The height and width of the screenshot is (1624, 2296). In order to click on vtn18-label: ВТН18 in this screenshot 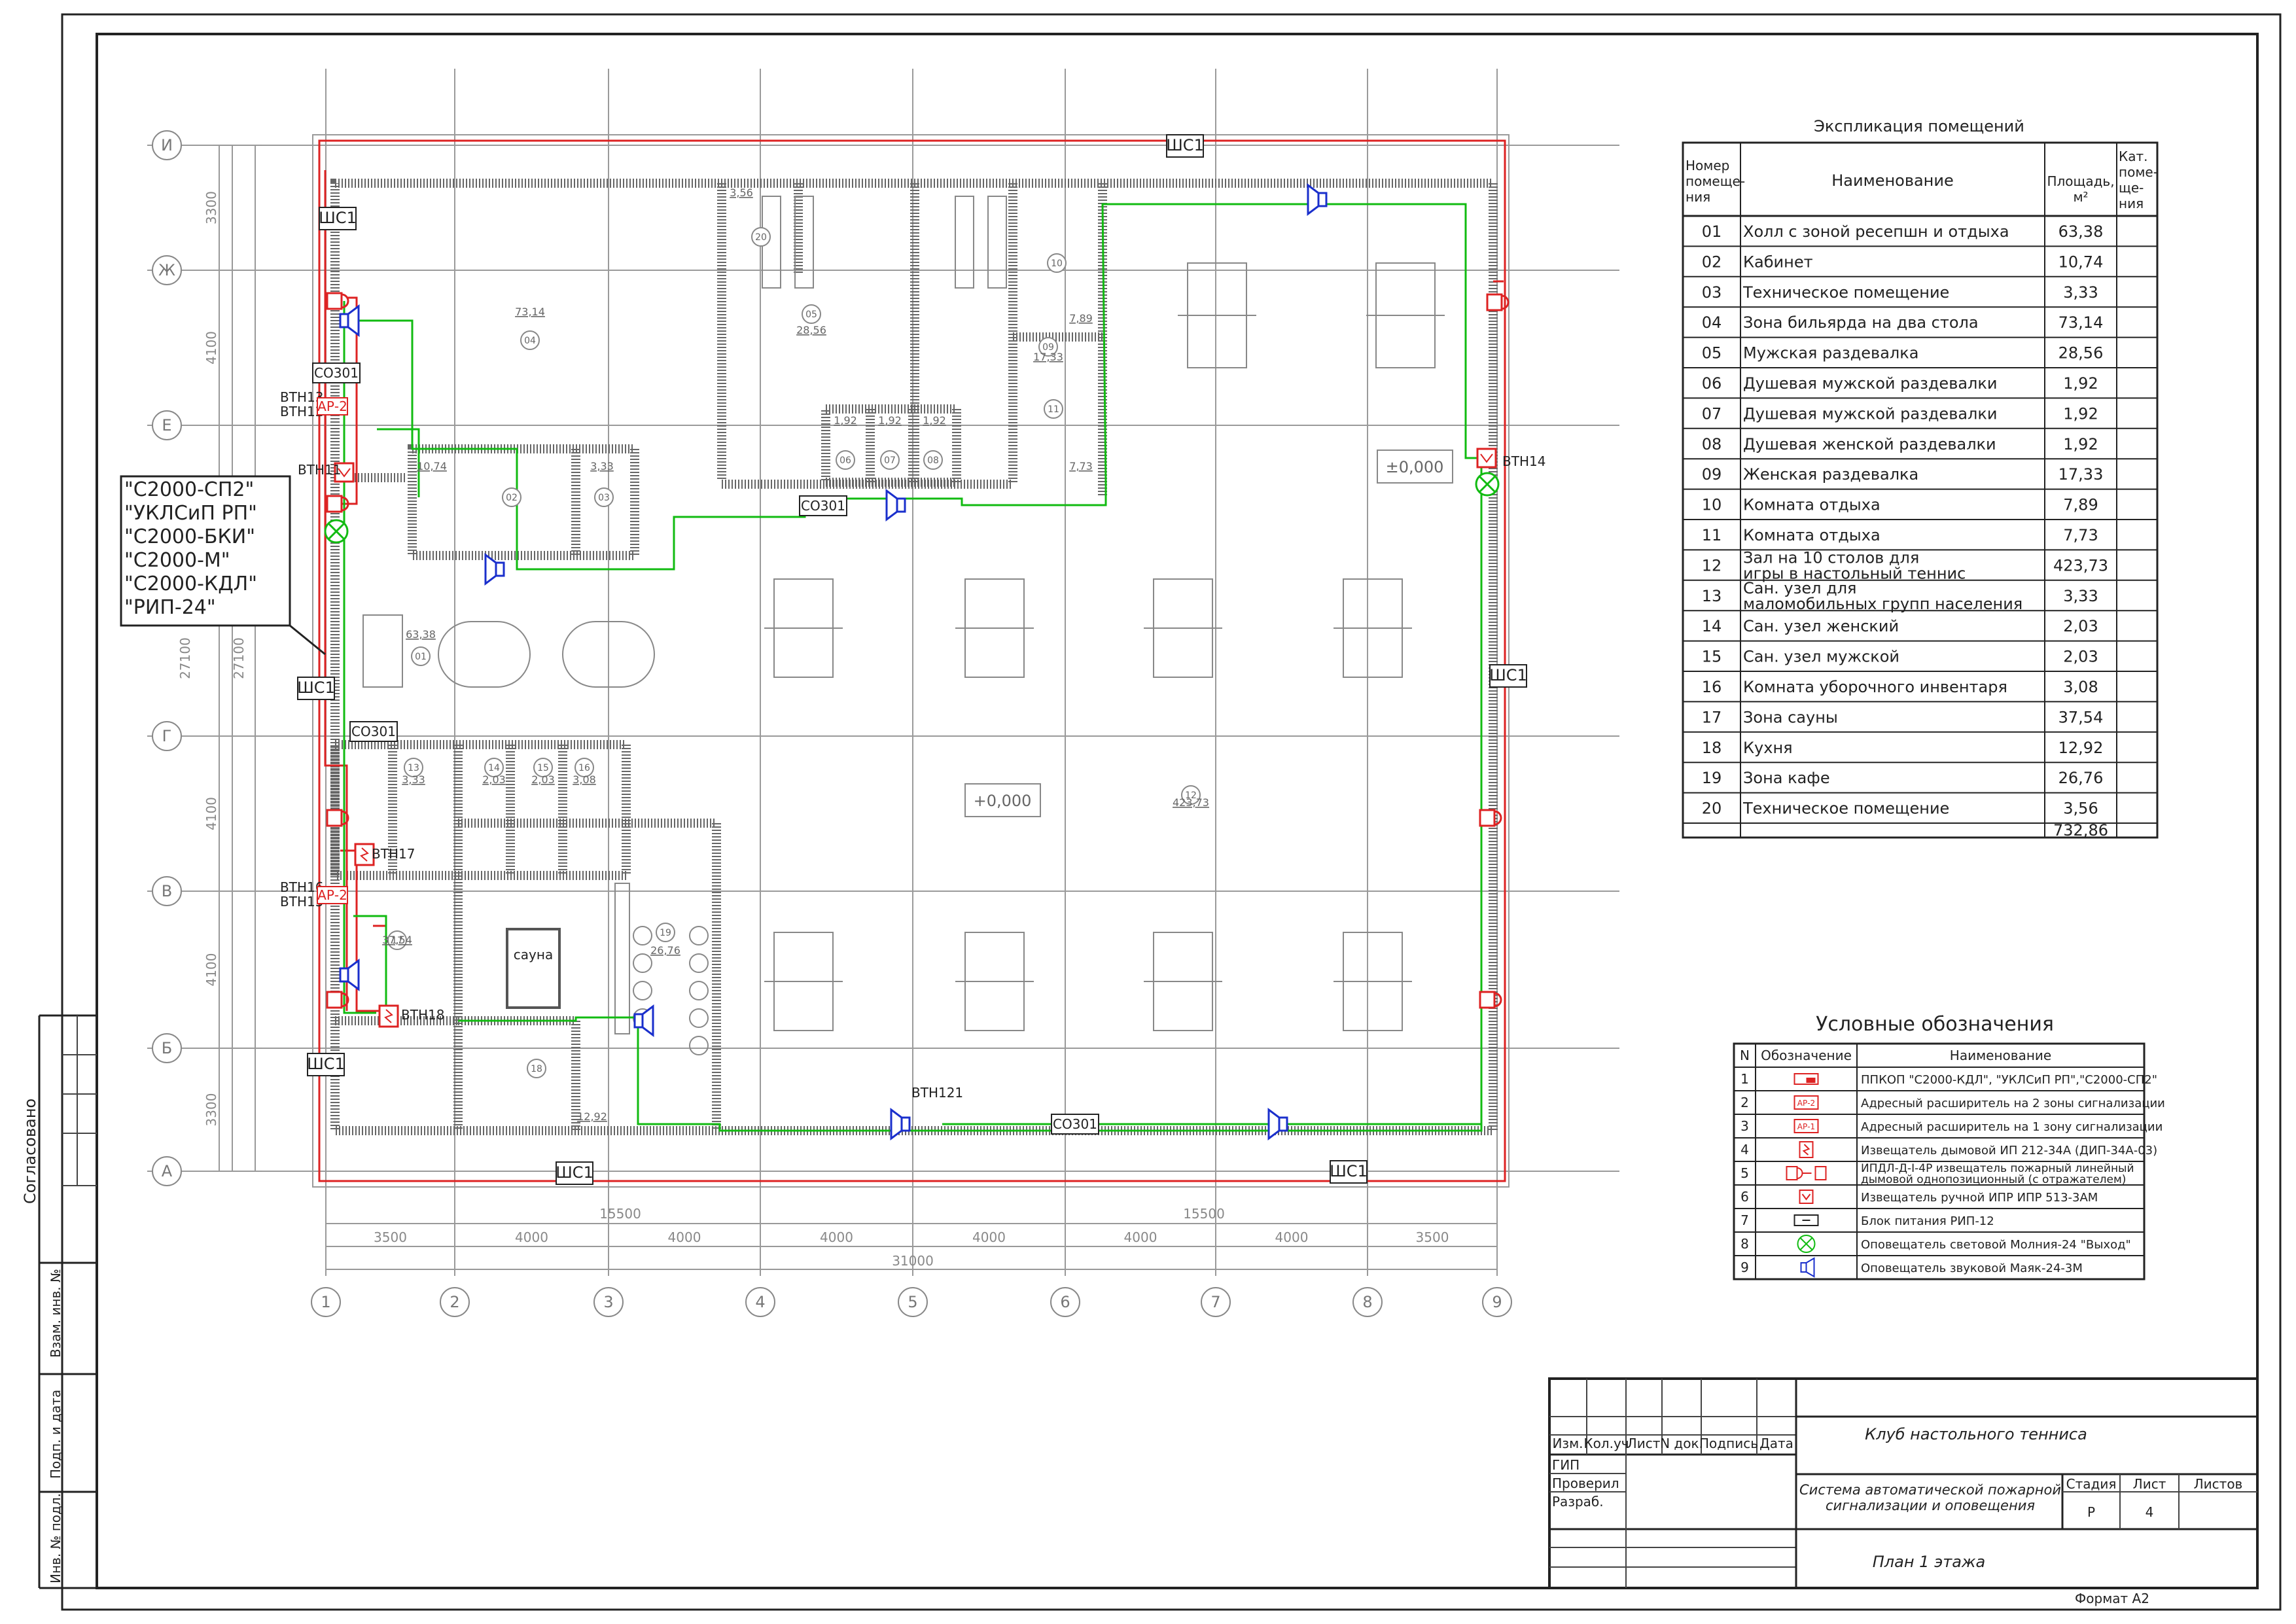, I will do `click(423, 1015)`.